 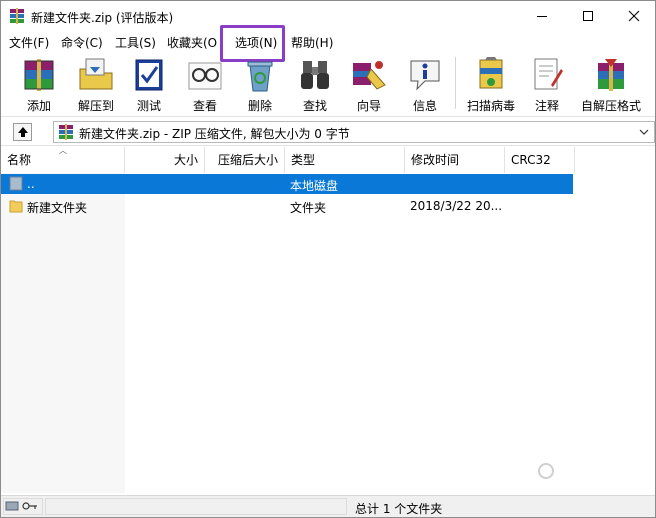 I want to click on address-bar: 新建文件夹.zip - ZIP 压缩文件, 解包大小为 0 字节, so click(x=328, y=132).